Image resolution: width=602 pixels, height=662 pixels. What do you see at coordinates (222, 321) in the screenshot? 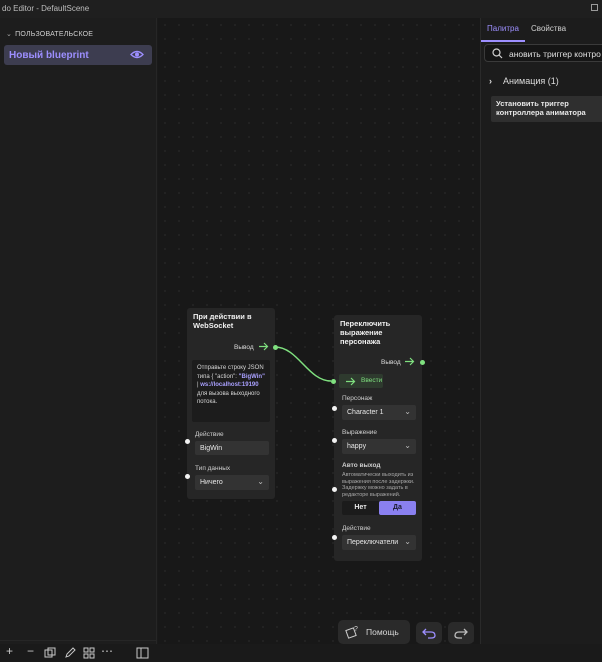
I see `node-title: При действии в WebSocket` at bounding box center [222, 321].